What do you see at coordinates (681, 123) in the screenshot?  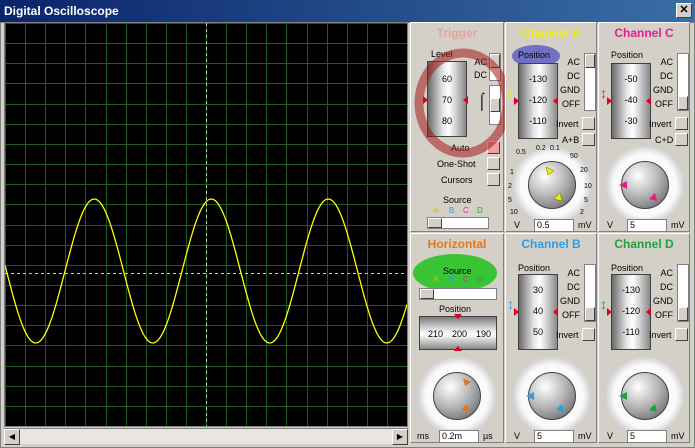 I see `channel-c-invert-button` at bounding box center [681, 123].